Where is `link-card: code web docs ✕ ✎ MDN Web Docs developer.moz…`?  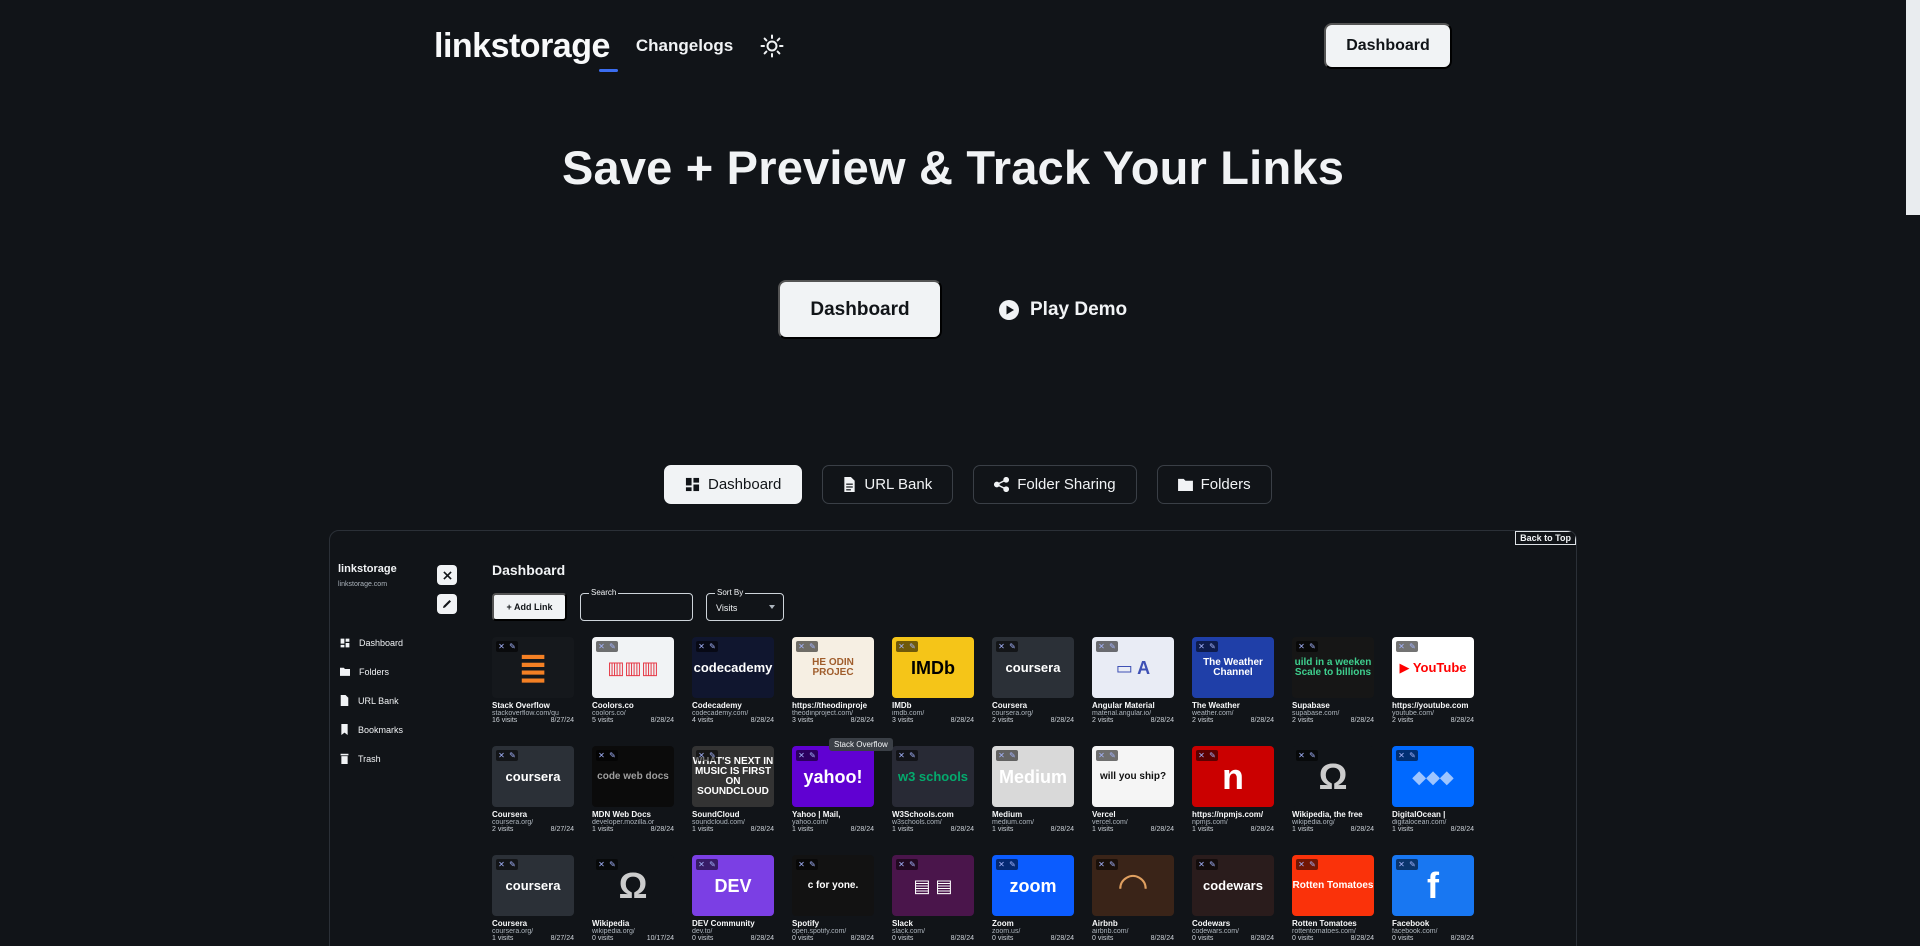 link-card: code web docs ✕ ✎ MDN Web Docs developer.moz… is located at coordinates (633, 800).